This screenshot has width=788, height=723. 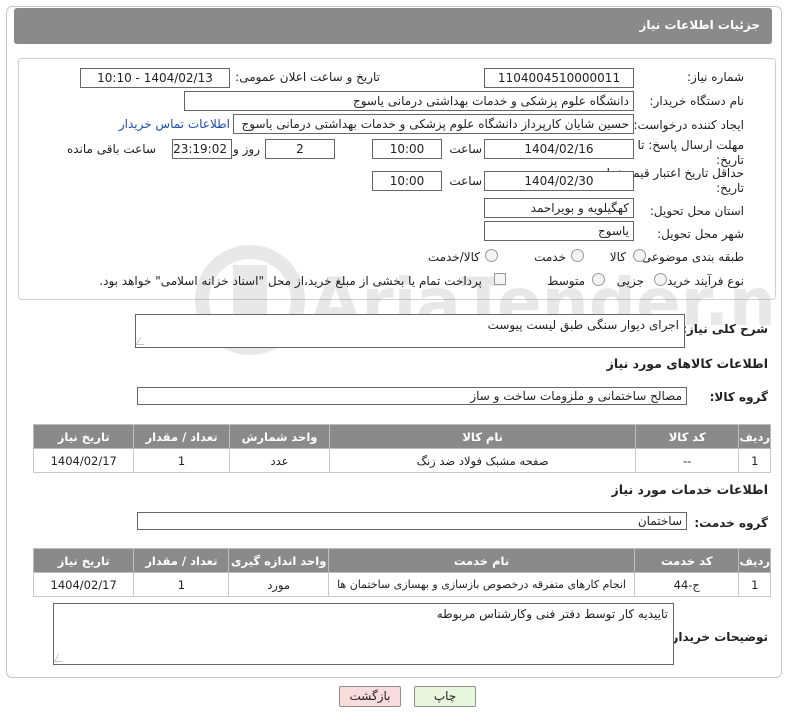 What do you see at coordinates (559, 231) in the screenshot?
I see `city-field: یاسوج` at bounding box center [559, 231].